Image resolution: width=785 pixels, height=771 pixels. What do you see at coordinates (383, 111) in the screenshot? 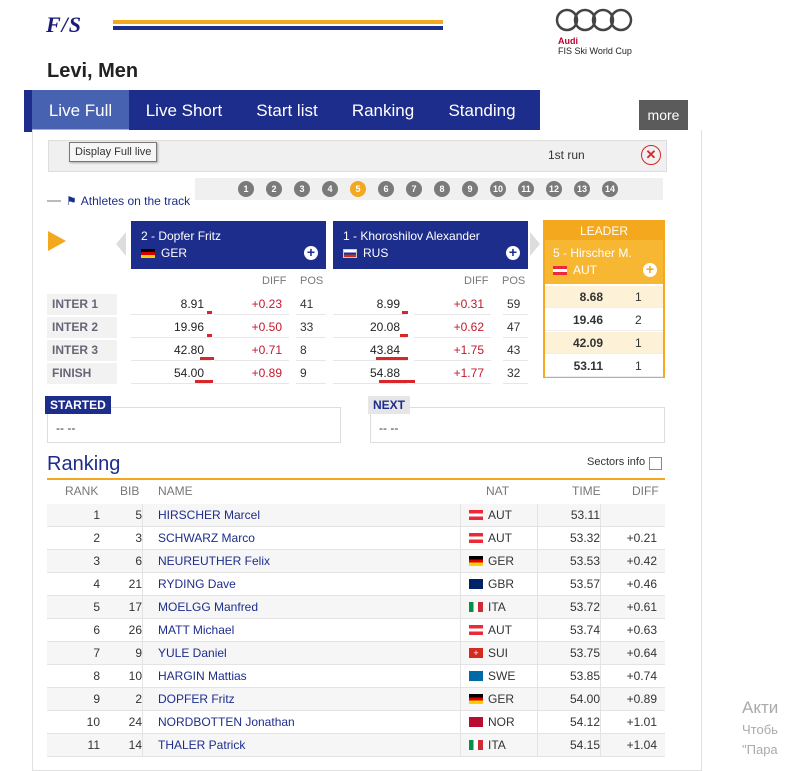
I see `tab-ranking: Ranking` at bounding box center [383, 111].